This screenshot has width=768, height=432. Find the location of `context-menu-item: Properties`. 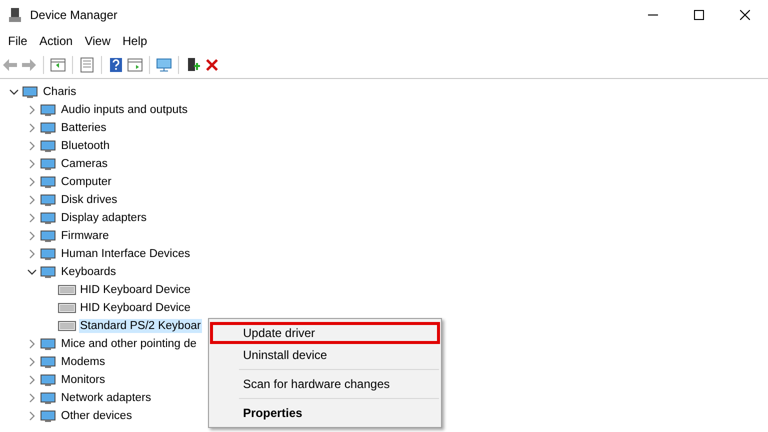

context-menu-item: Properties is located at coordinates (325, 413).